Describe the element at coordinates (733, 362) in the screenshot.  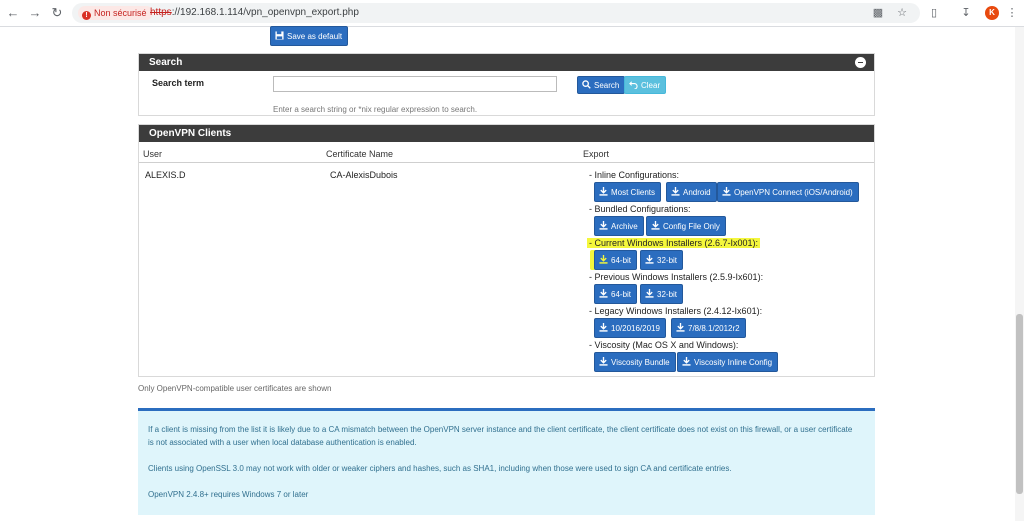
I see `export-button-label: Viscosity Inline Config` at that location.